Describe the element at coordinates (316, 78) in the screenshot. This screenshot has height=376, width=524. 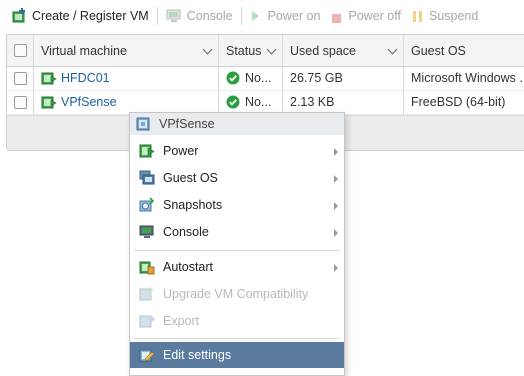
I see `used-space-value: 26.75 GB` at that location.